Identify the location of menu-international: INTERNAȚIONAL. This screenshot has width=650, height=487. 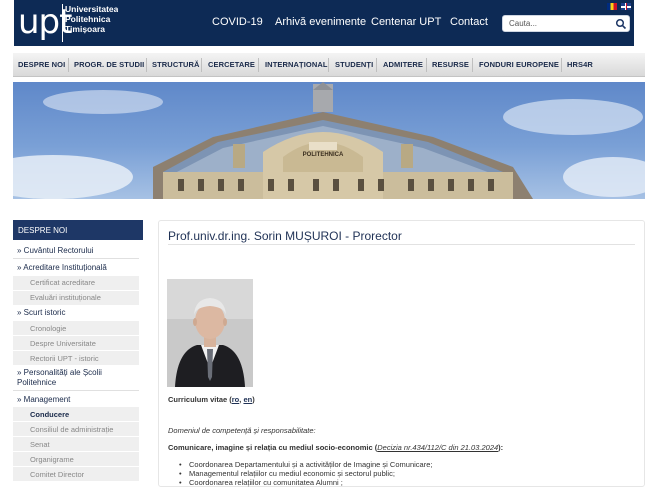
(296, 64).